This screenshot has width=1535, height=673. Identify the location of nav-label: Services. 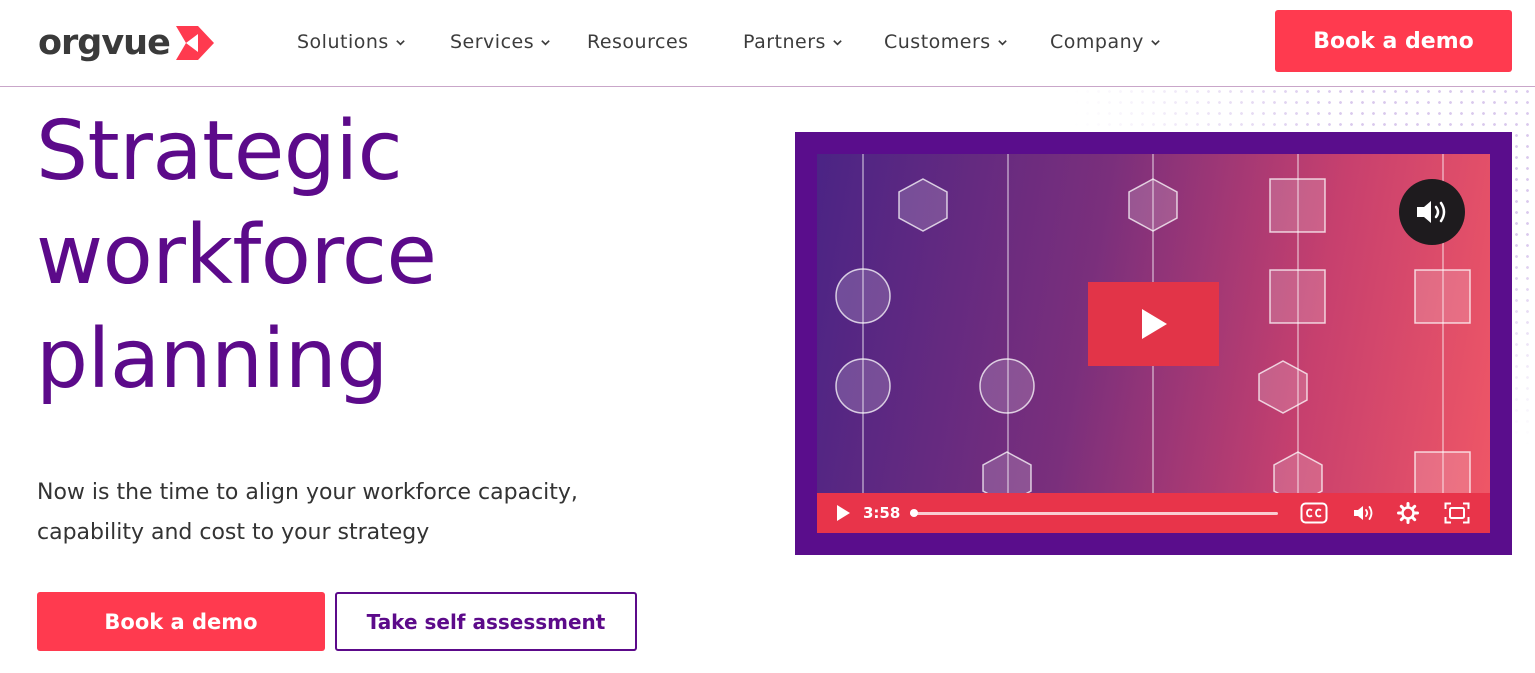
(492, 42).